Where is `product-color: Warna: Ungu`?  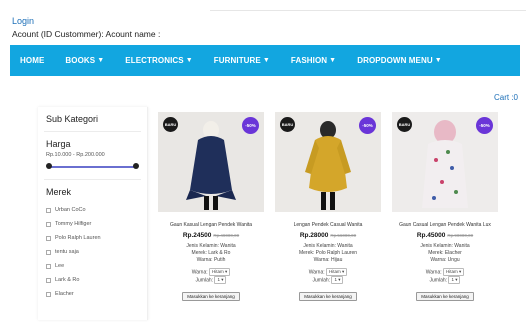
product-color: Warna: Ungu is located at coordinates (445, 260).